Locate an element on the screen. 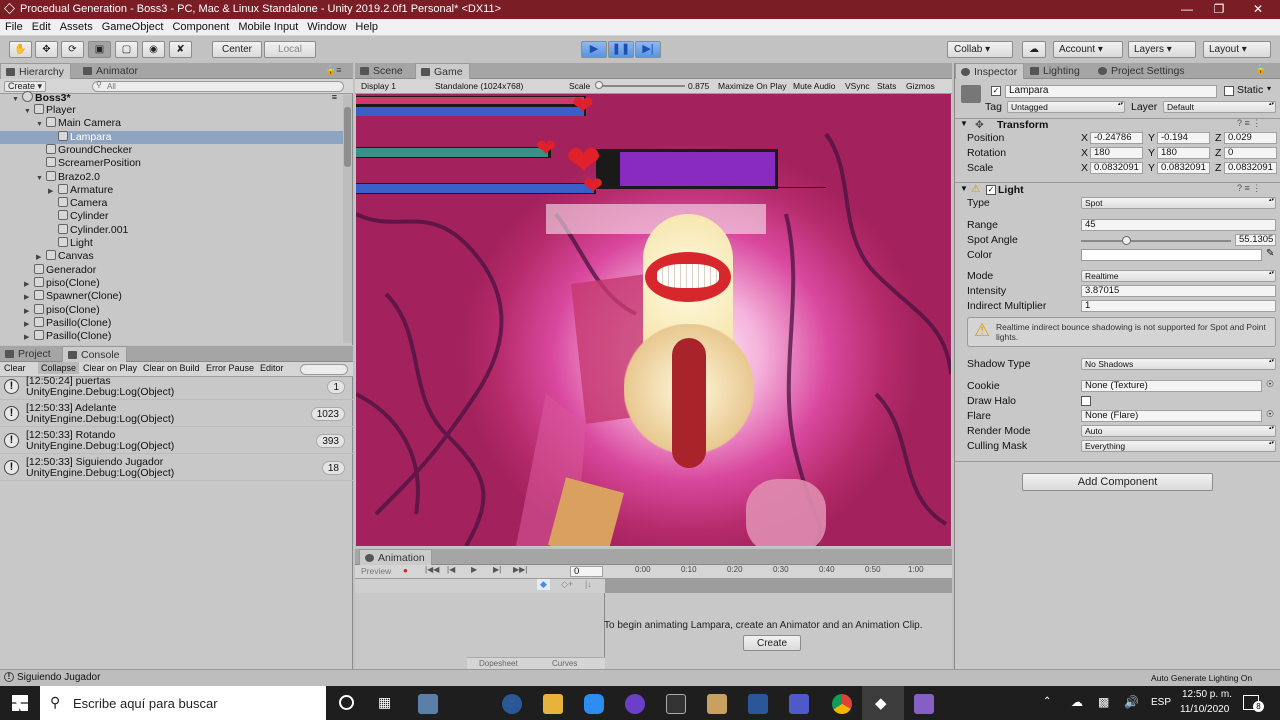  add-component-button: Add Component is located at coordinates (1117, 482).